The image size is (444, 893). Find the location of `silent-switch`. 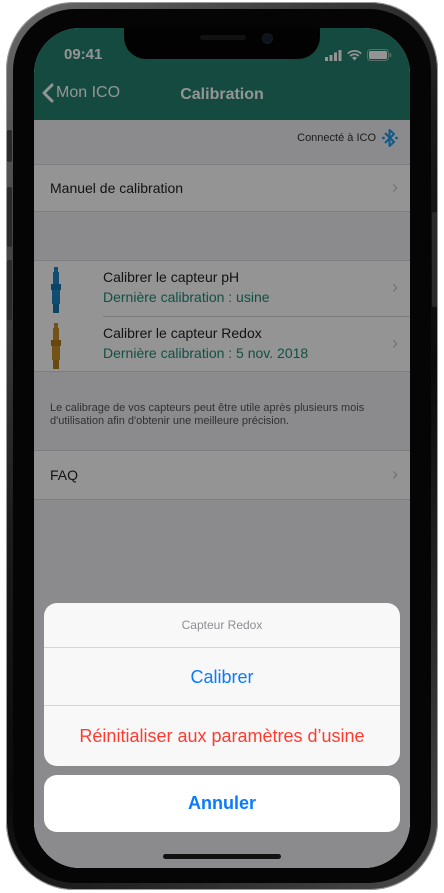

silent-switch is located at coordinates (9, 146).